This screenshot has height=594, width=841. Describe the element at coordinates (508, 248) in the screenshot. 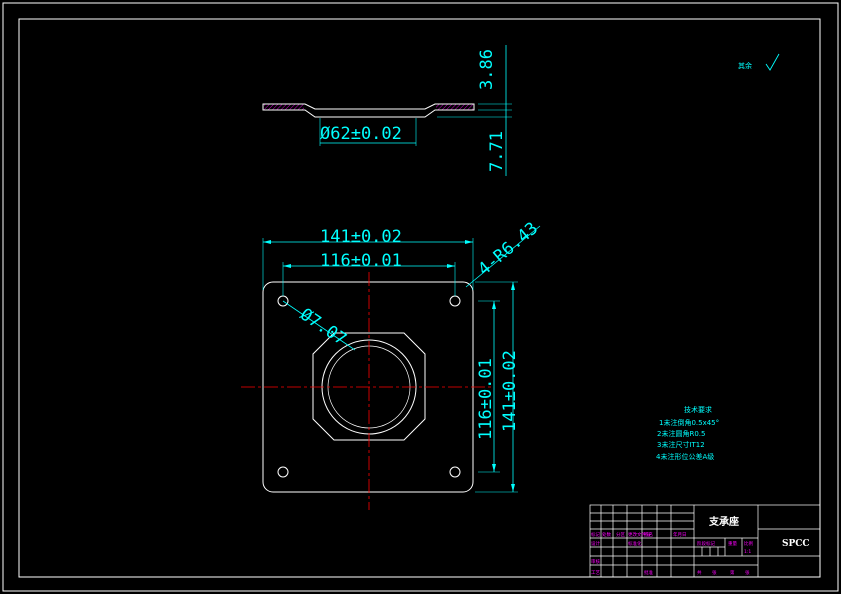

I see `dim-r643: 4-R6.43` at that location.